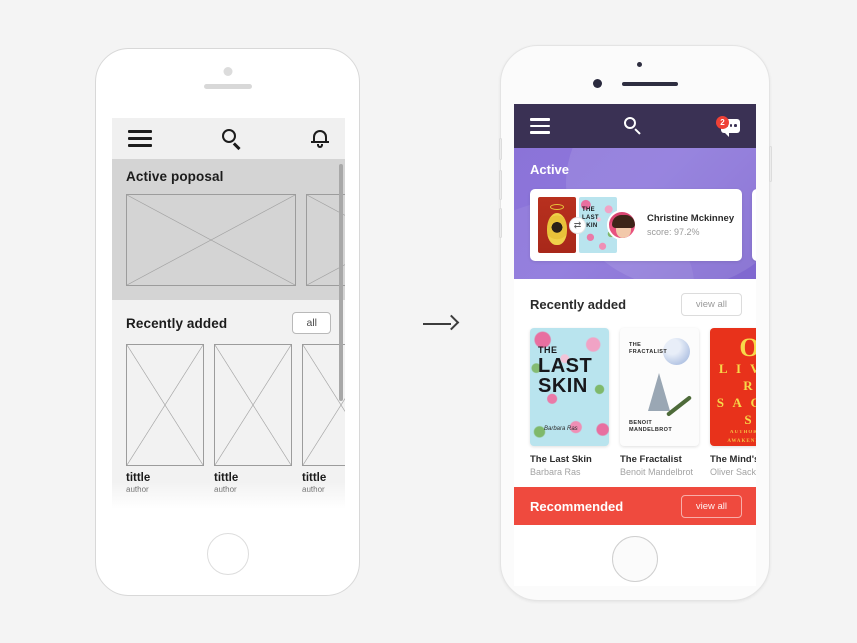 The height and width of the screenshot is (643, 857). What do you see at coordinates (311, 323) in the screenshot?
I see `wireframe-all-button: all` at bounding box center [311, 323].